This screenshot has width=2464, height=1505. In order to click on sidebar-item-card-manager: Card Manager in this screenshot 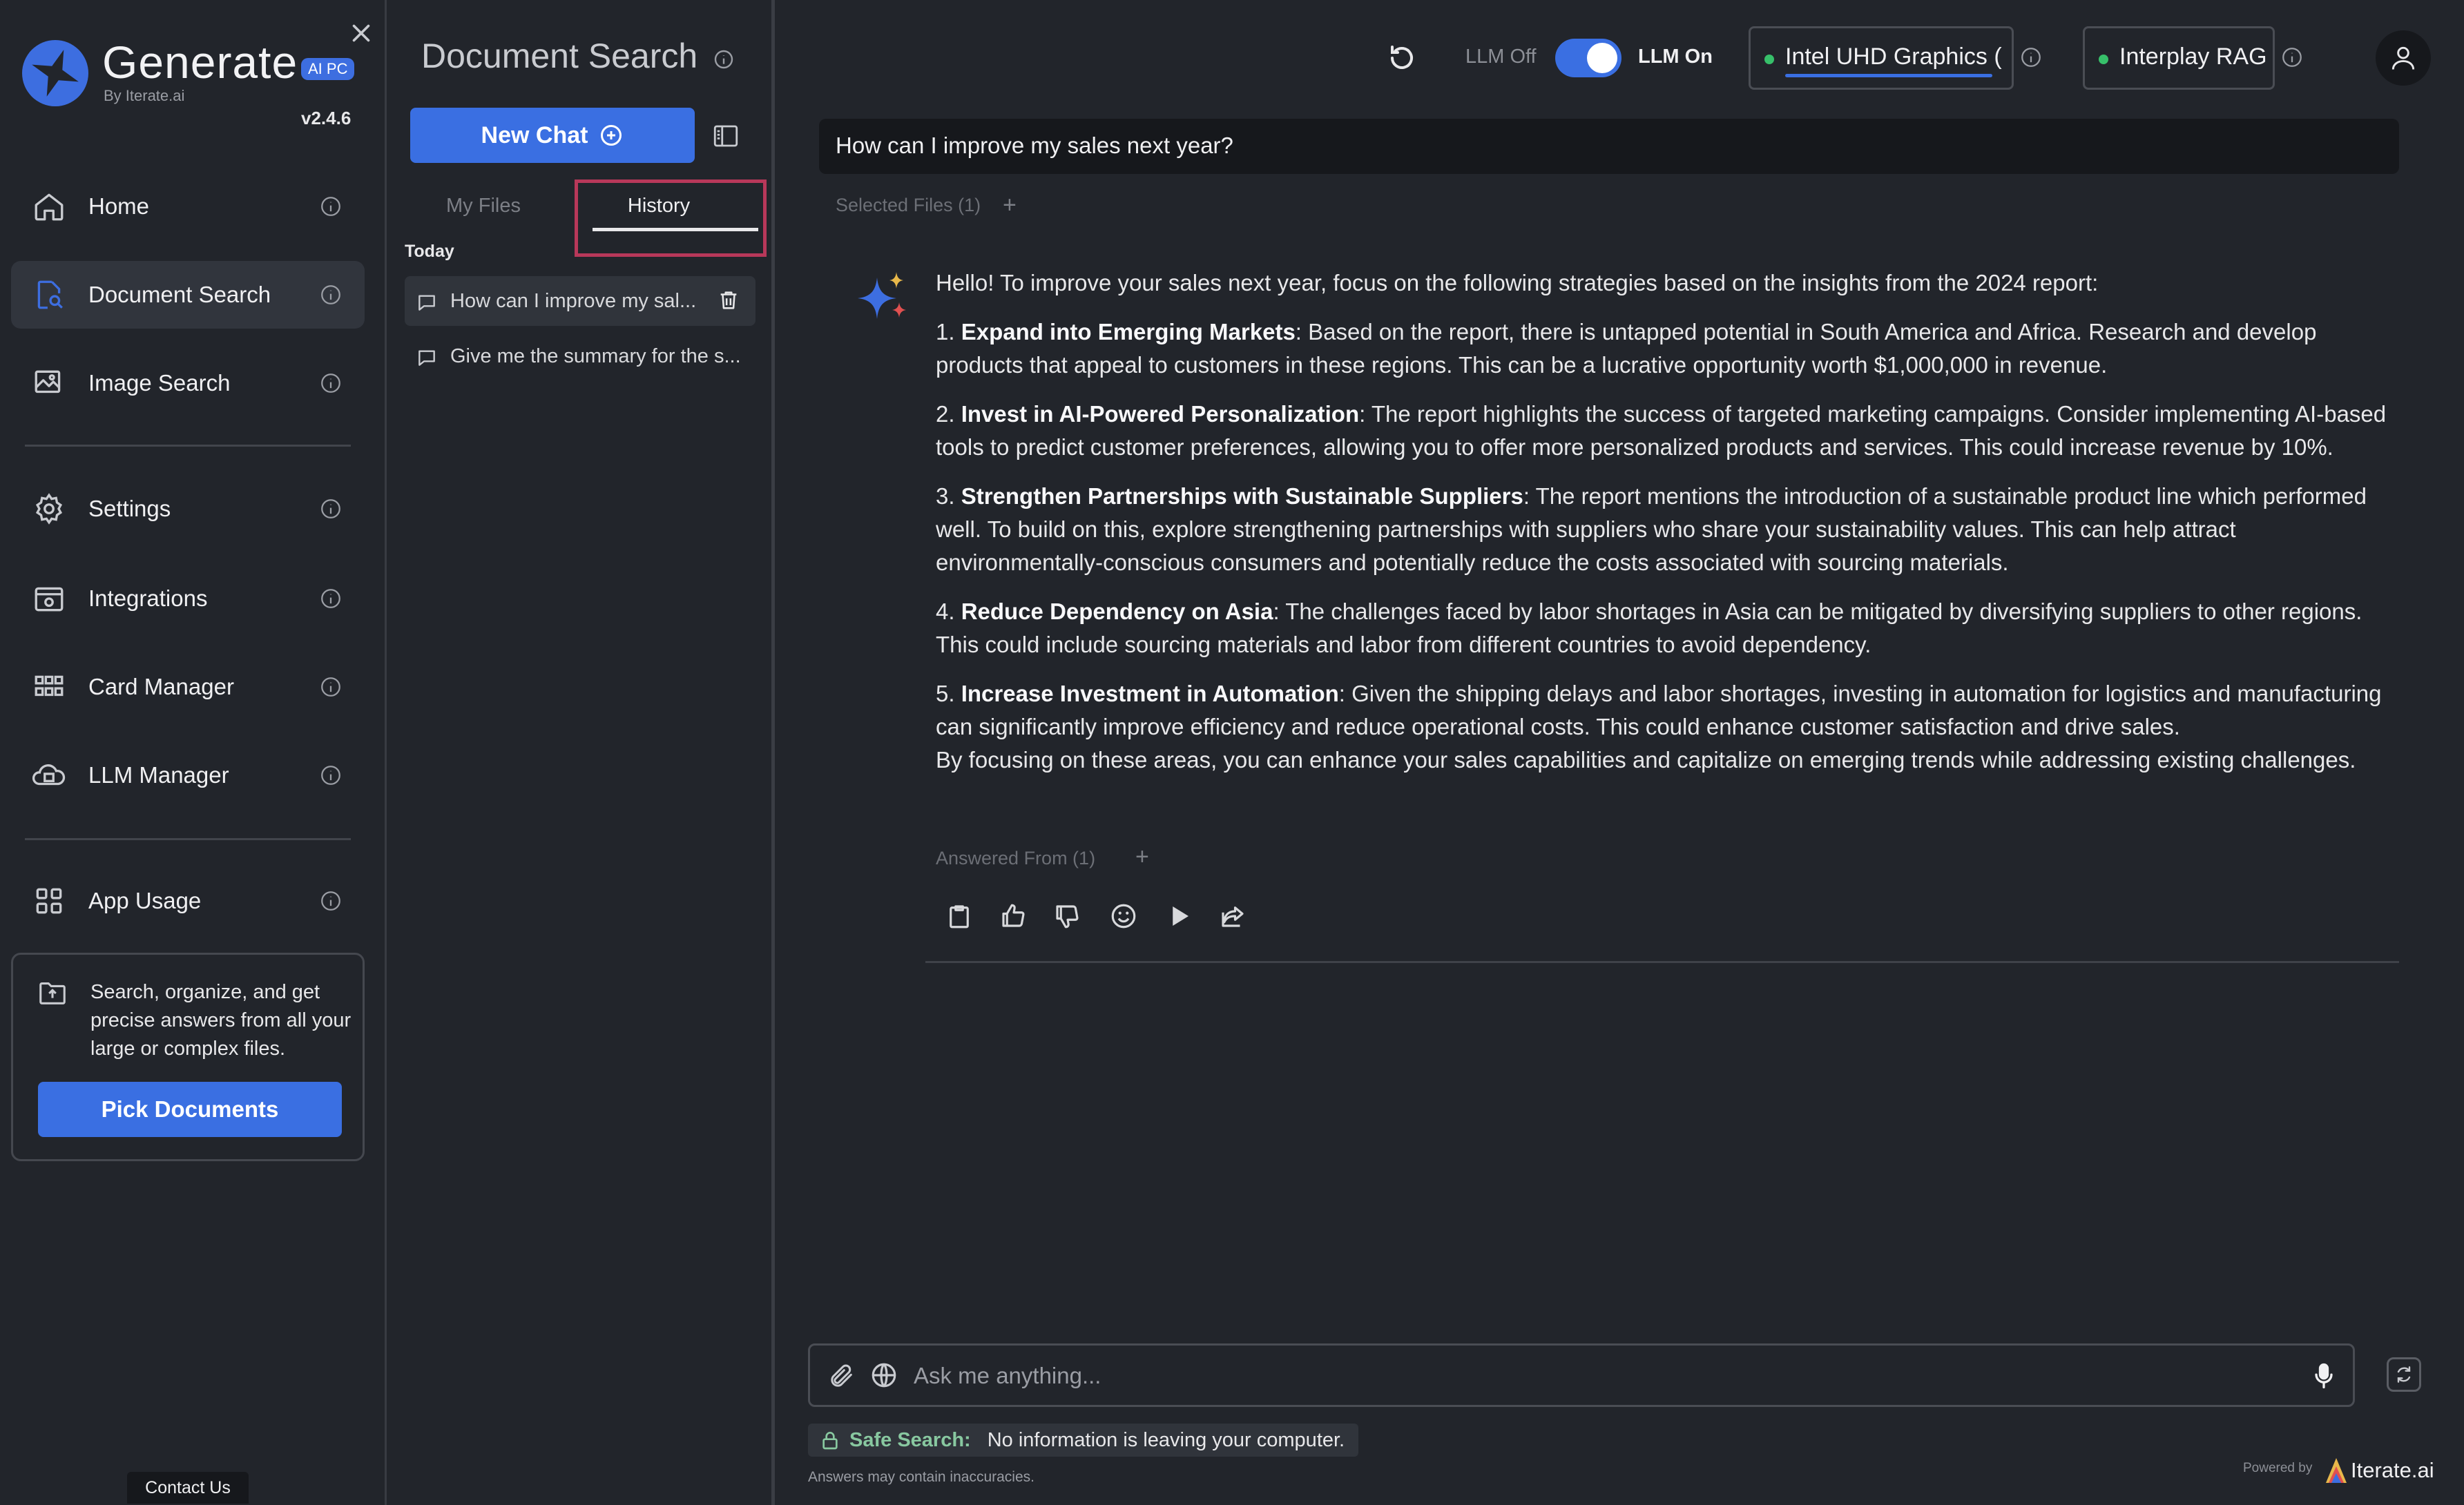, I will do `click(188, 687)`.